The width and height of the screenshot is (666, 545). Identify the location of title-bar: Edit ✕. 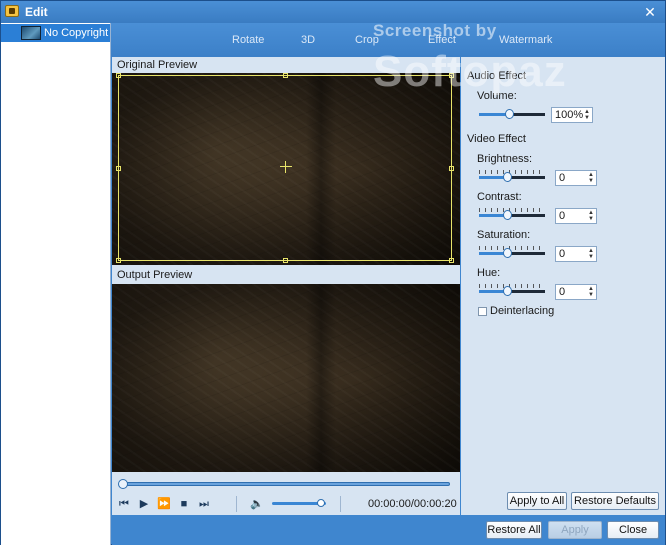
(333, 12).